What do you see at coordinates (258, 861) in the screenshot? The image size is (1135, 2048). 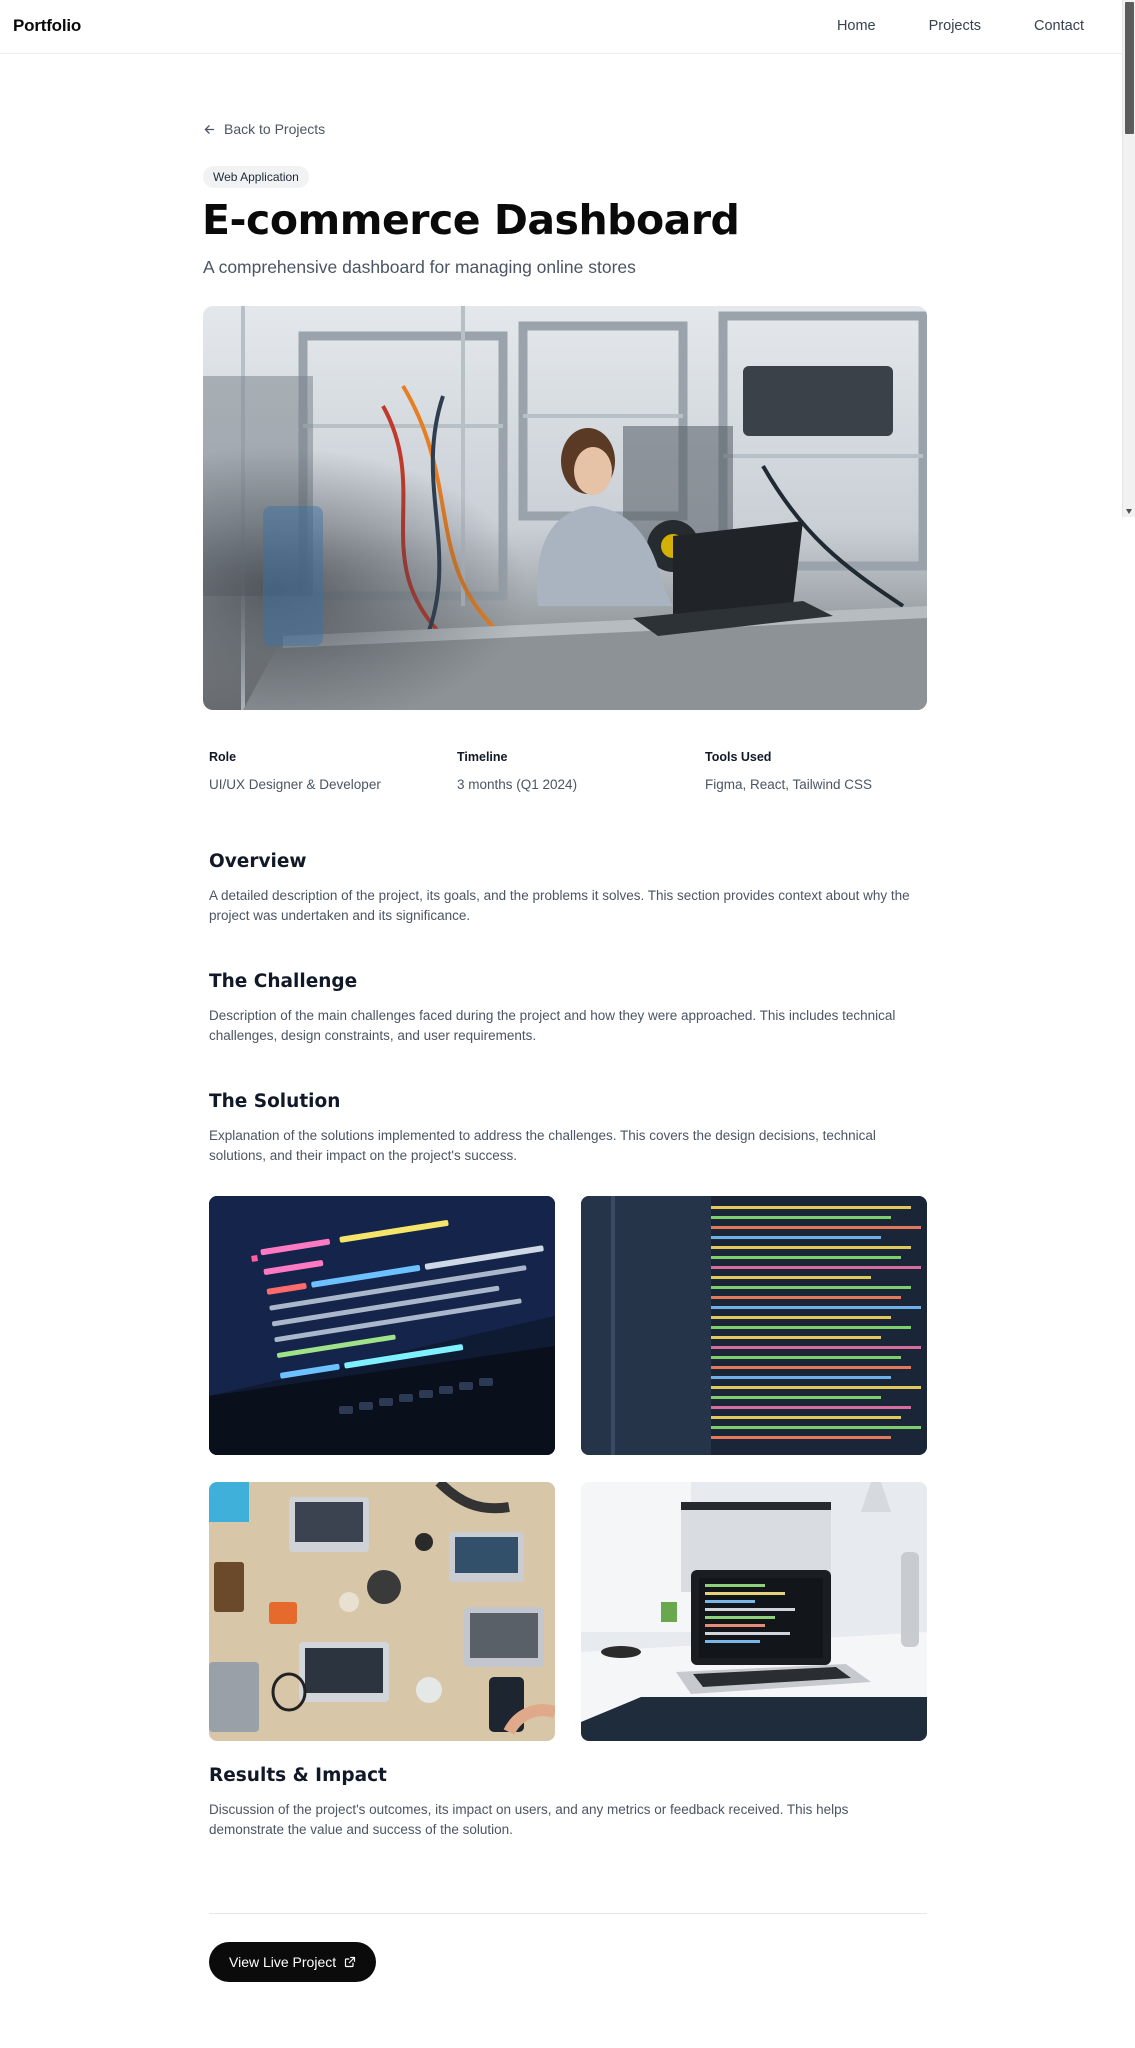 I see `section-heading: Overview` at bounding box center [258, 861].